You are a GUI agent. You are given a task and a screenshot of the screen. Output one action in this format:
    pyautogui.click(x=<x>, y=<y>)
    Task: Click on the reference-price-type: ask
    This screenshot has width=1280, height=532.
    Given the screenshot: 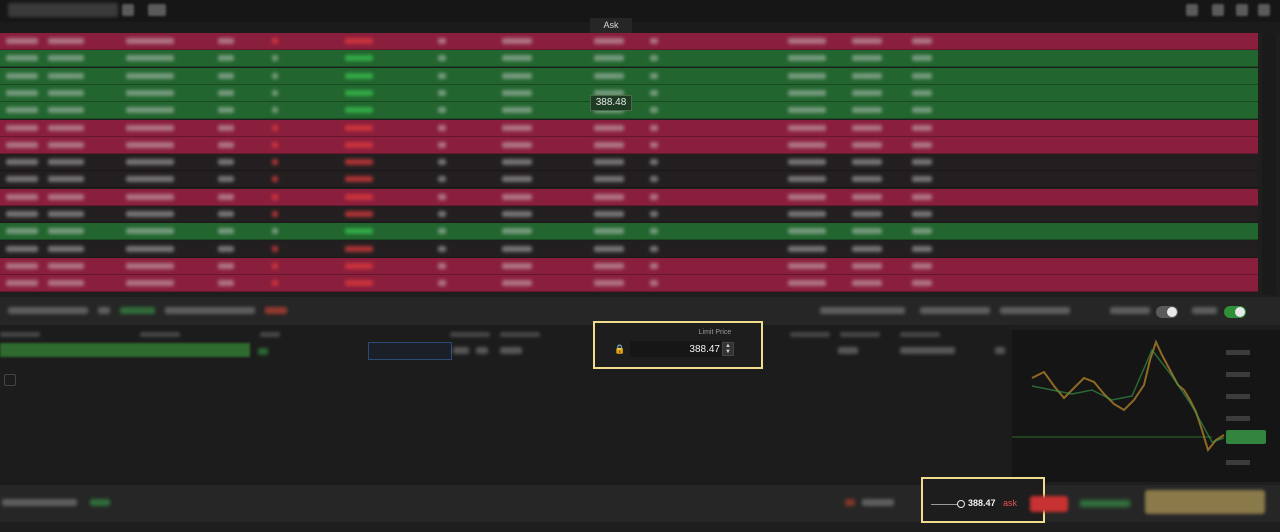 What is the action you would take?
    pyautogui.click(x=1010, y=503)
    